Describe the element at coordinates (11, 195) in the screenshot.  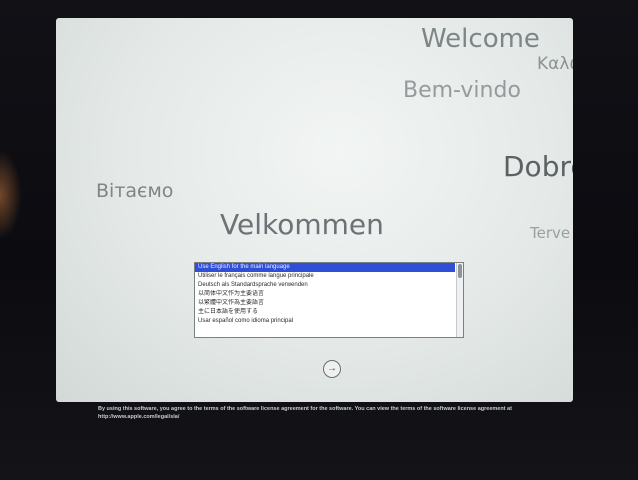
I see `ambient-light-reflection` at that location.